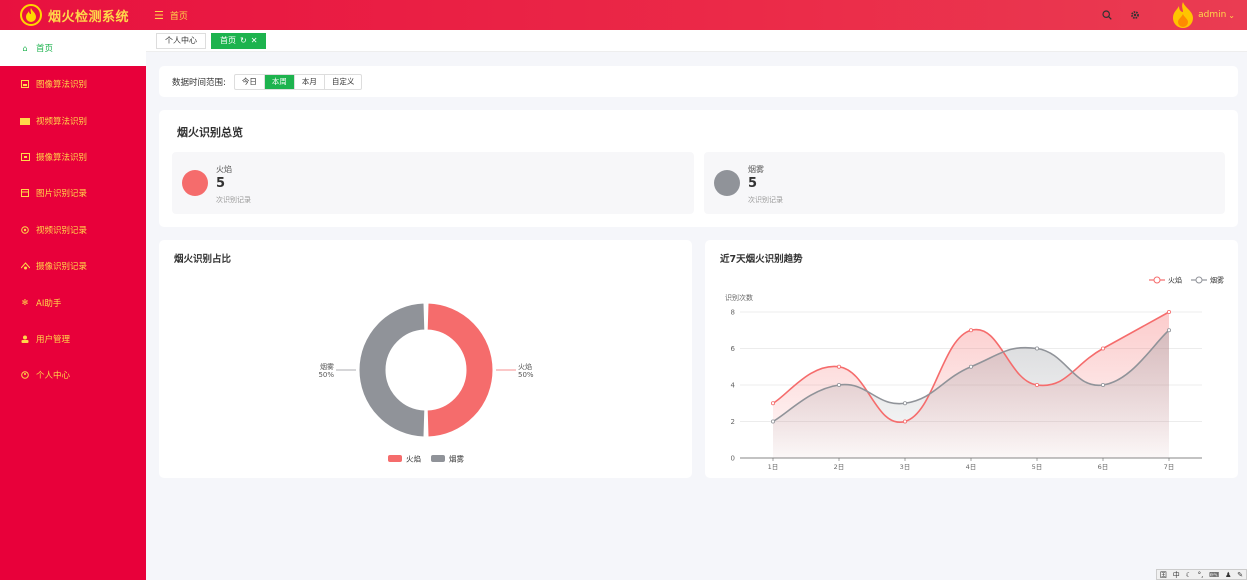  I want to click on gear-icon, so click(1135, 15).